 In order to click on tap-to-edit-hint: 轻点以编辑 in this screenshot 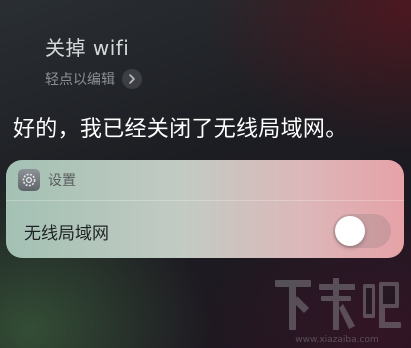, I will do `click(93, 79)`.